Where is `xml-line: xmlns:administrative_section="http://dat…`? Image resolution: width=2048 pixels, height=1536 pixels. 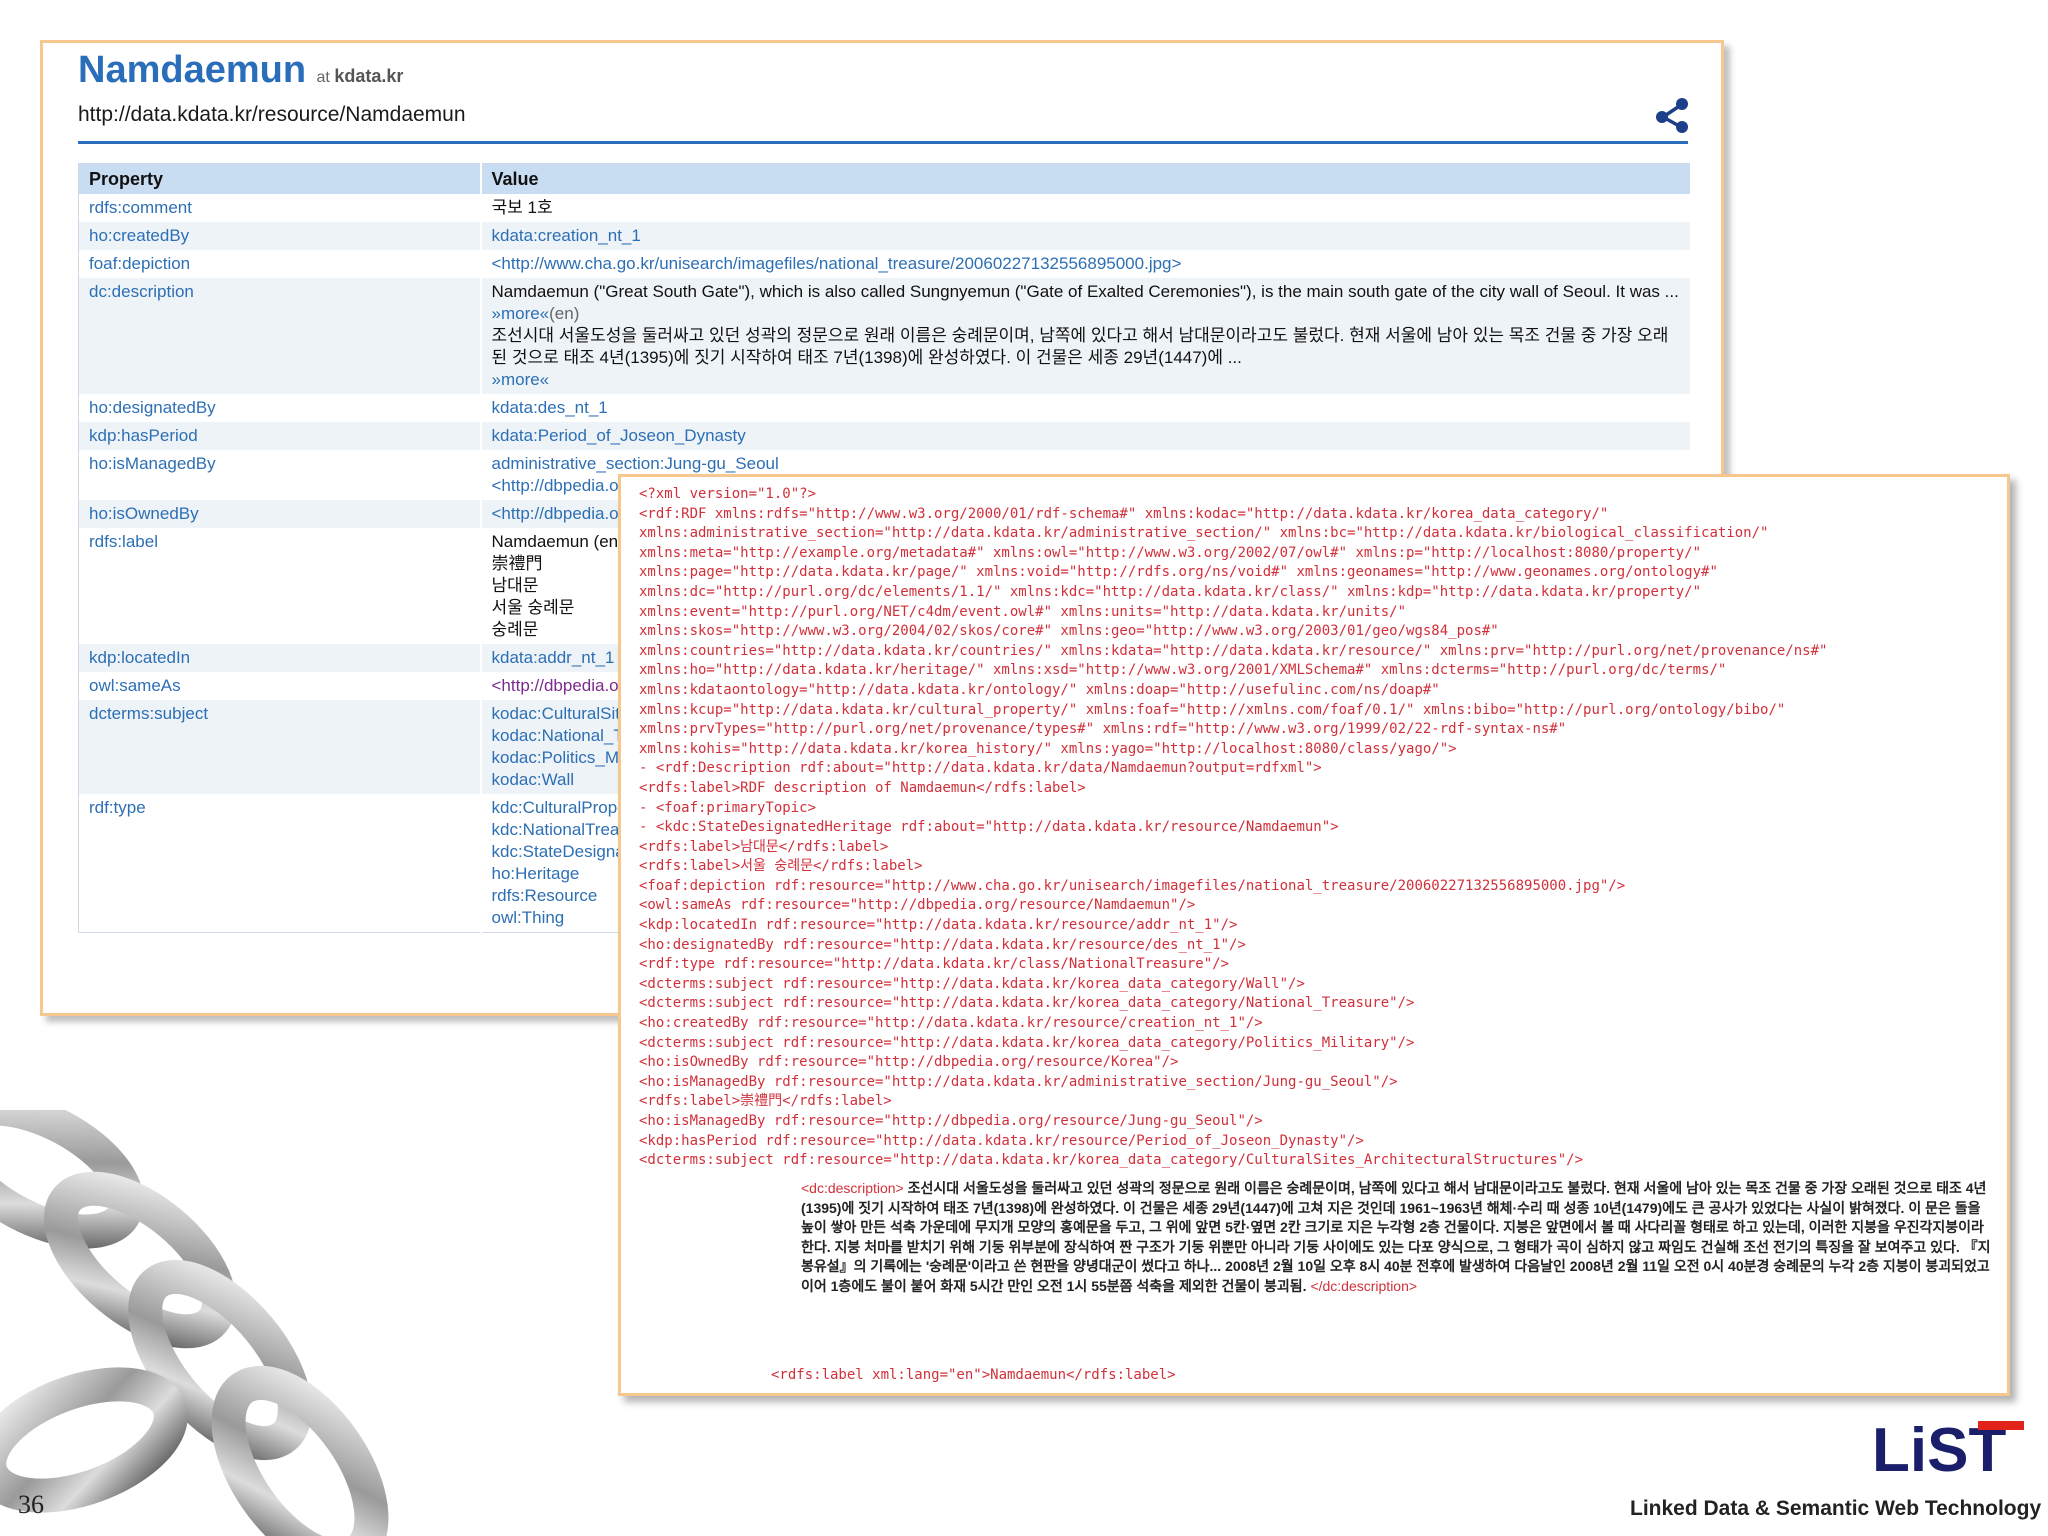
xml-line: xmlns:administrative_section="http://dat… is located at coordinates (1204, 533).